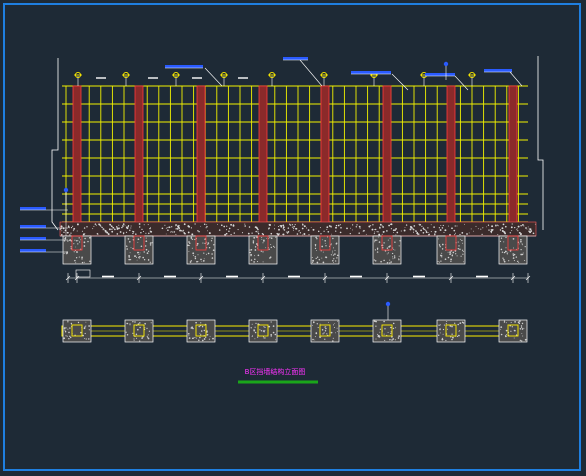  What do you see at coordinates (298, 229) in the screenshot?
I see `ground-strip` at bounding box center [298, 229].